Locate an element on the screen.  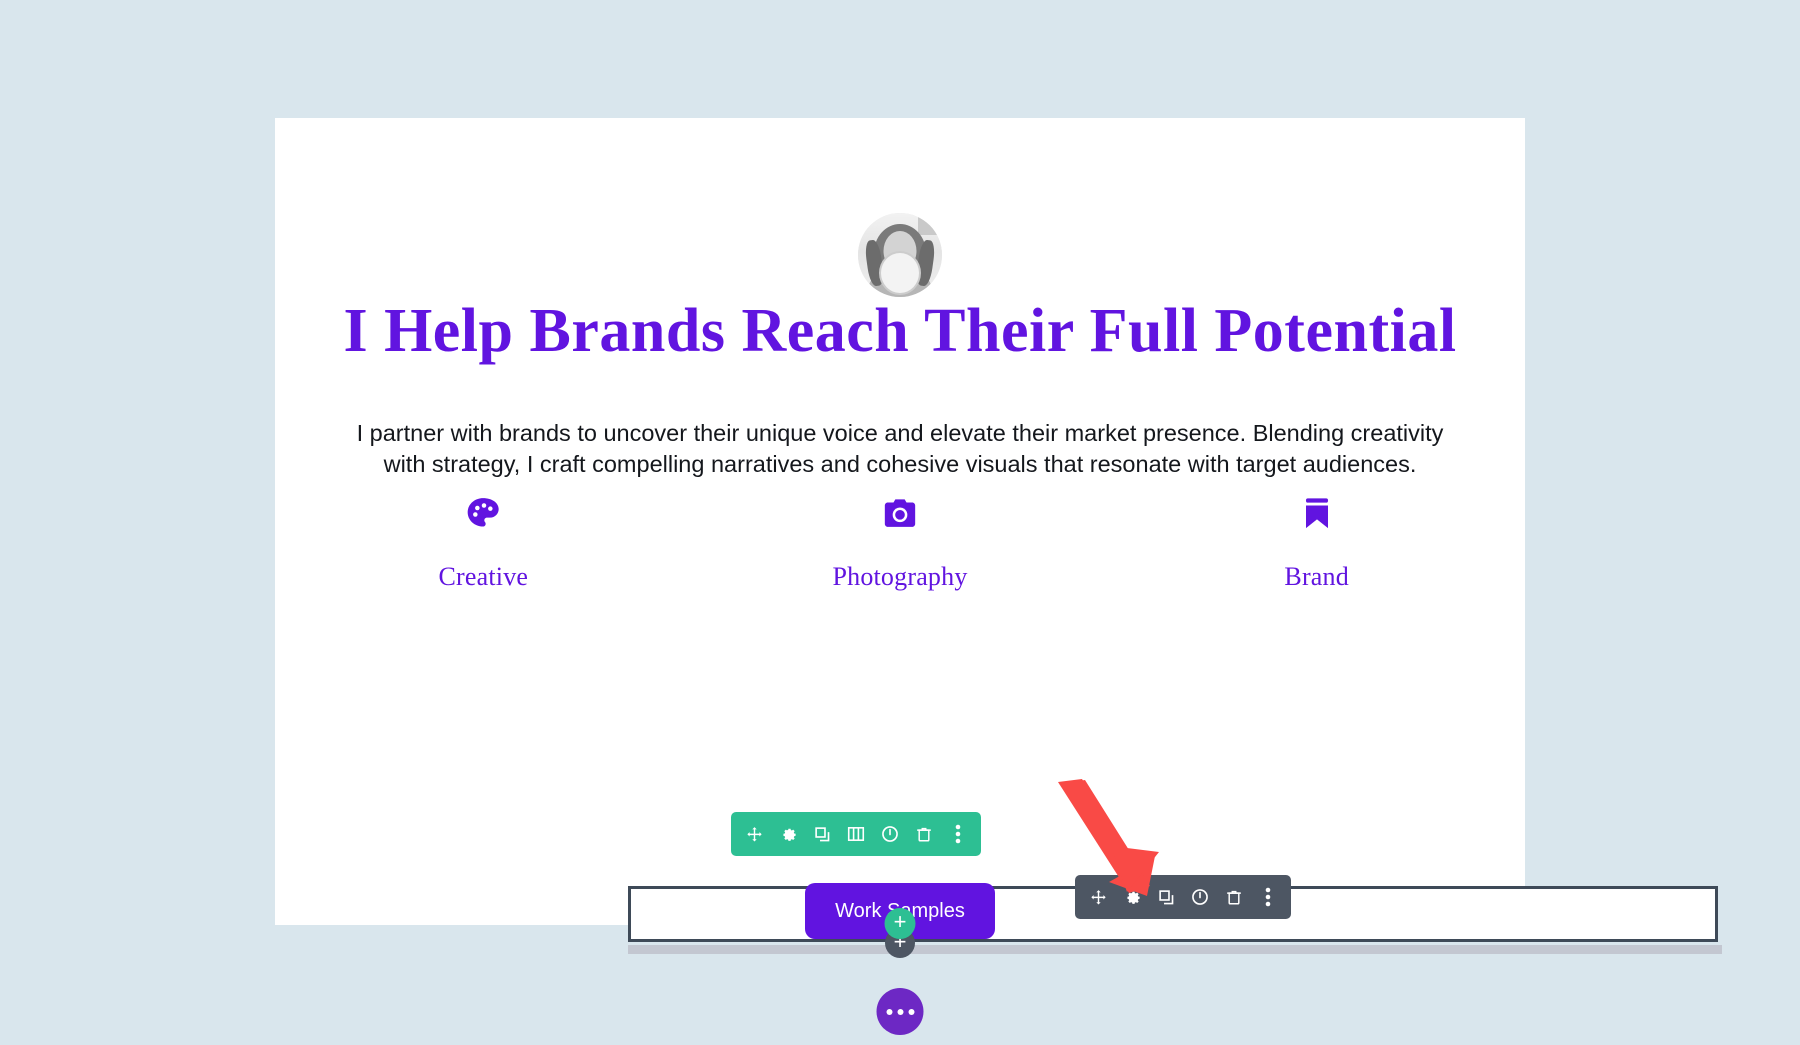
palette-icon is located at coordinates (483, 514).